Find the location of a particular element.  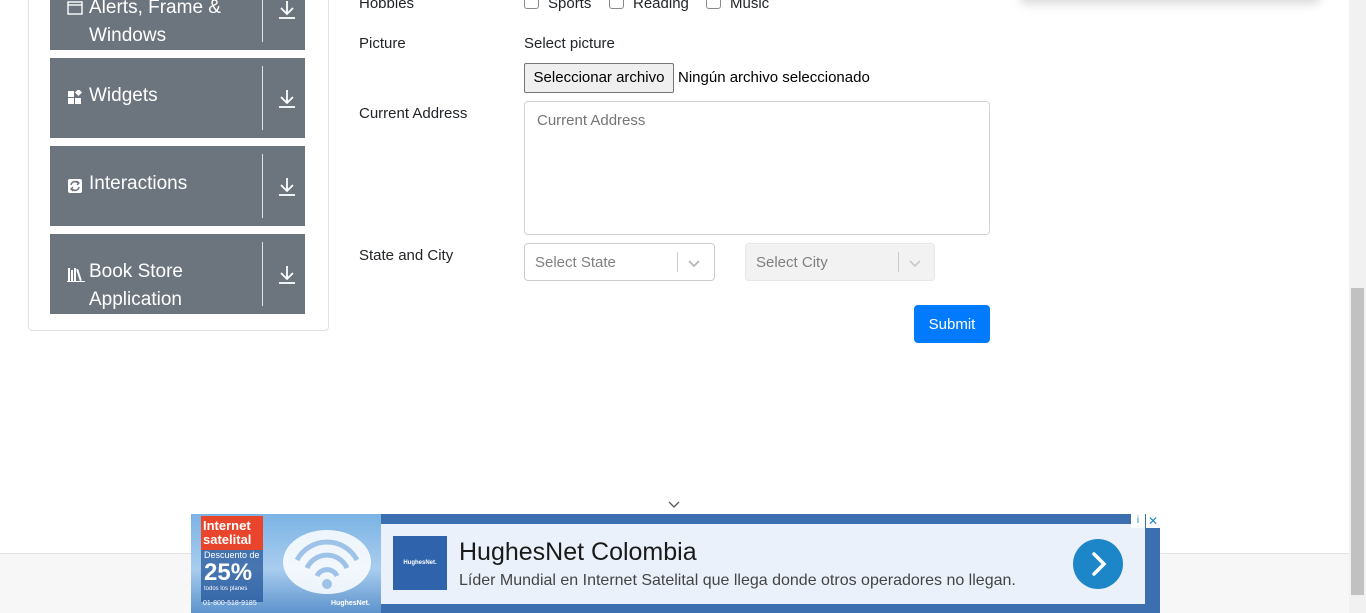

wifi-cloud-icon is located at coordinates (327, 562).